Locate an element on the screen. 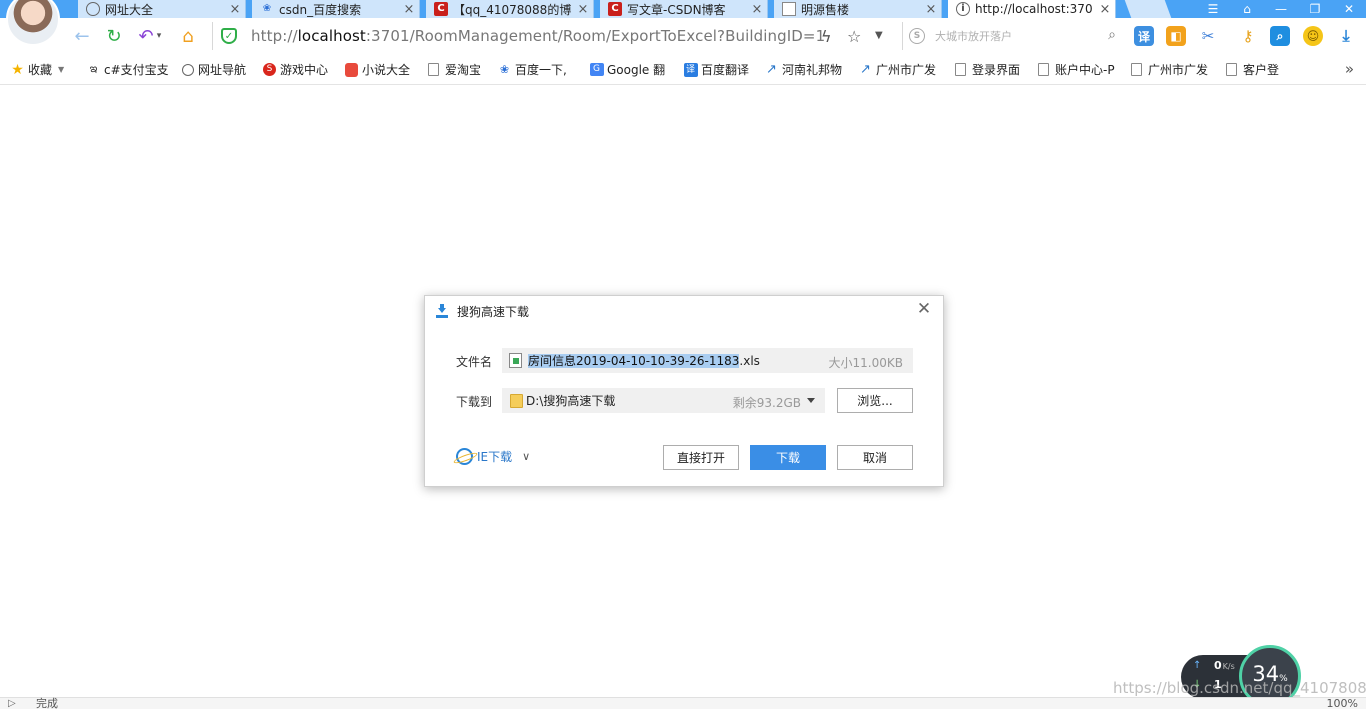  google-translate-icon: G is located at coordinates (596, 69).